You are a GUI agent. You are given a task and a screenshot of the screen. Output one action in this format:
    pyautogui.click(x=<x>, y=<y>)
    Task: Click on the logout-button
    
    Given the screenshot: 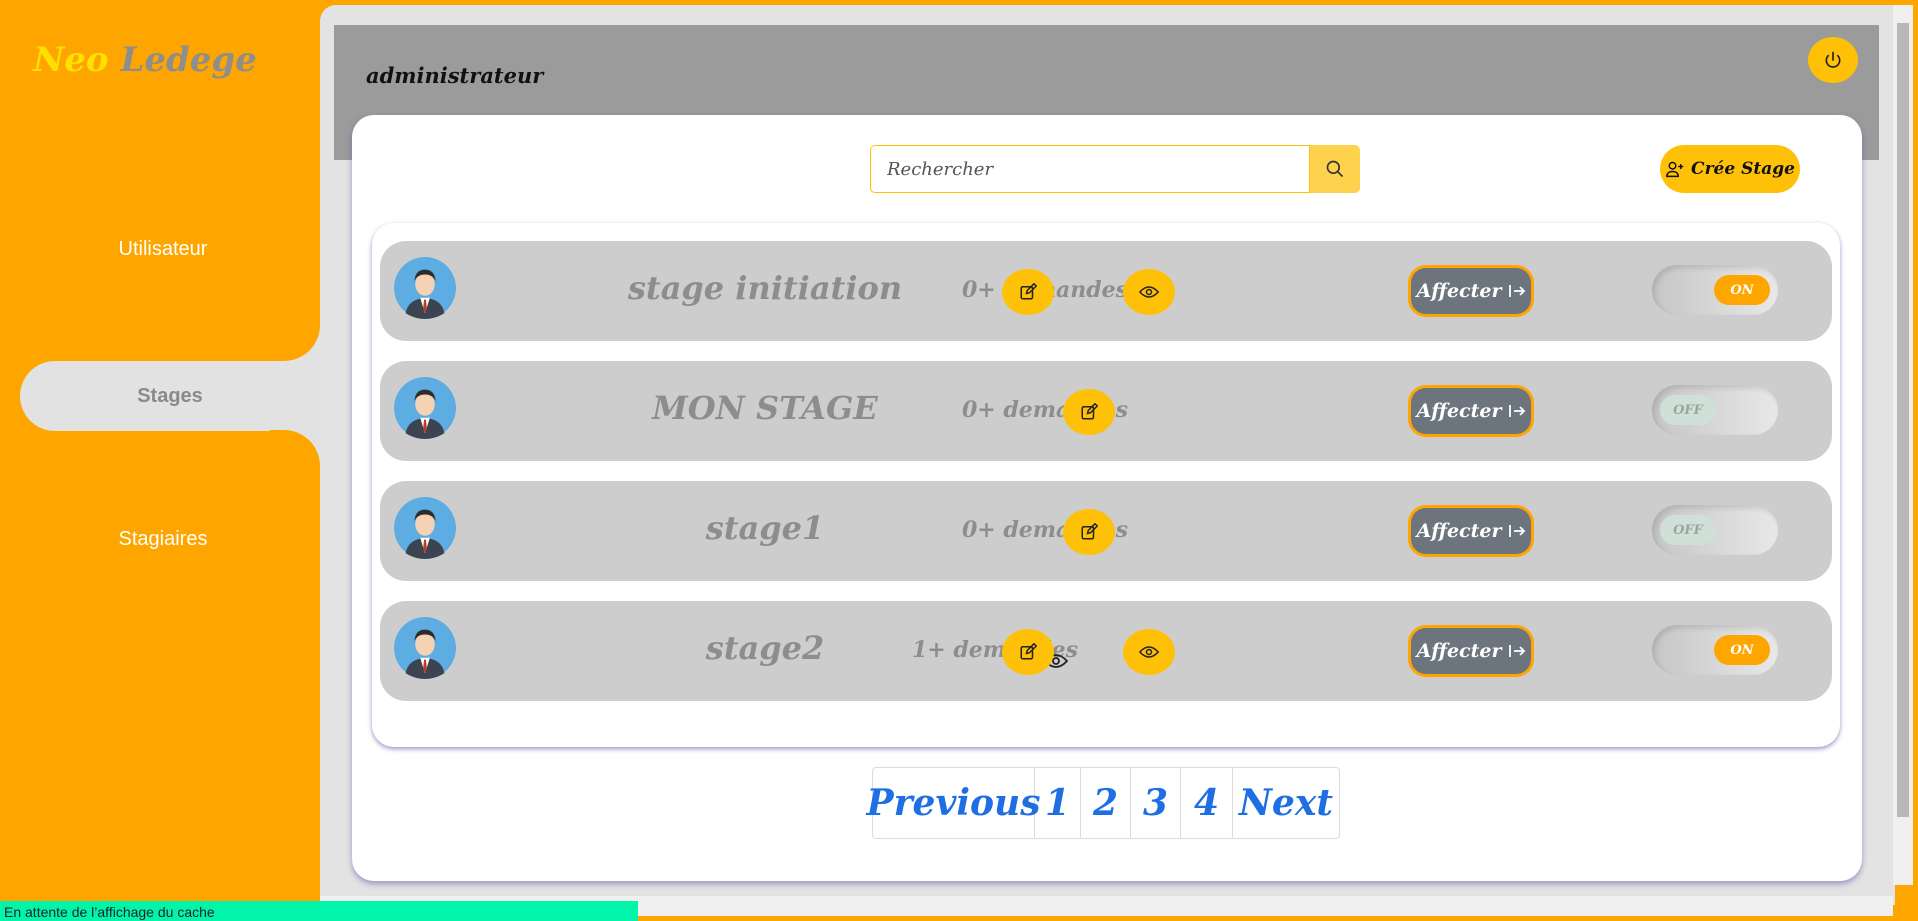 What is the action you would take?
    pyautogui.click(x=1833, y=60)
    